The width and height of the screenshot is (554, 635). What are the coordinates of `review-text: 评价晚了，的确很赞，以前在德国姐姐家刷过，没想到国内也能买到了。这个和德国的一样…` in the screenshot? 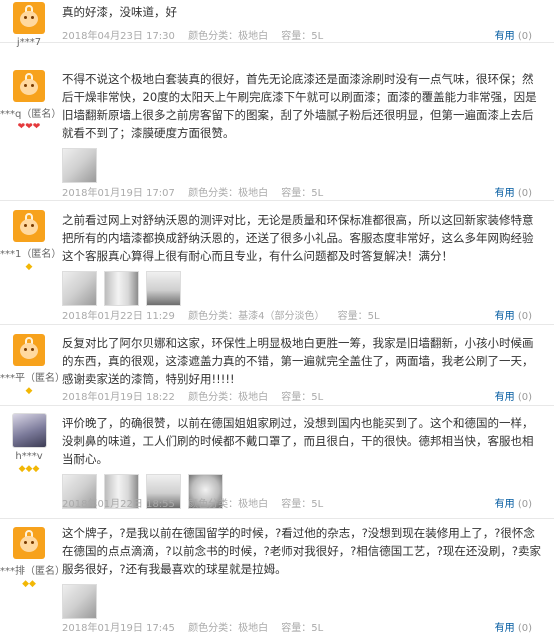 It's located at (298, 441).